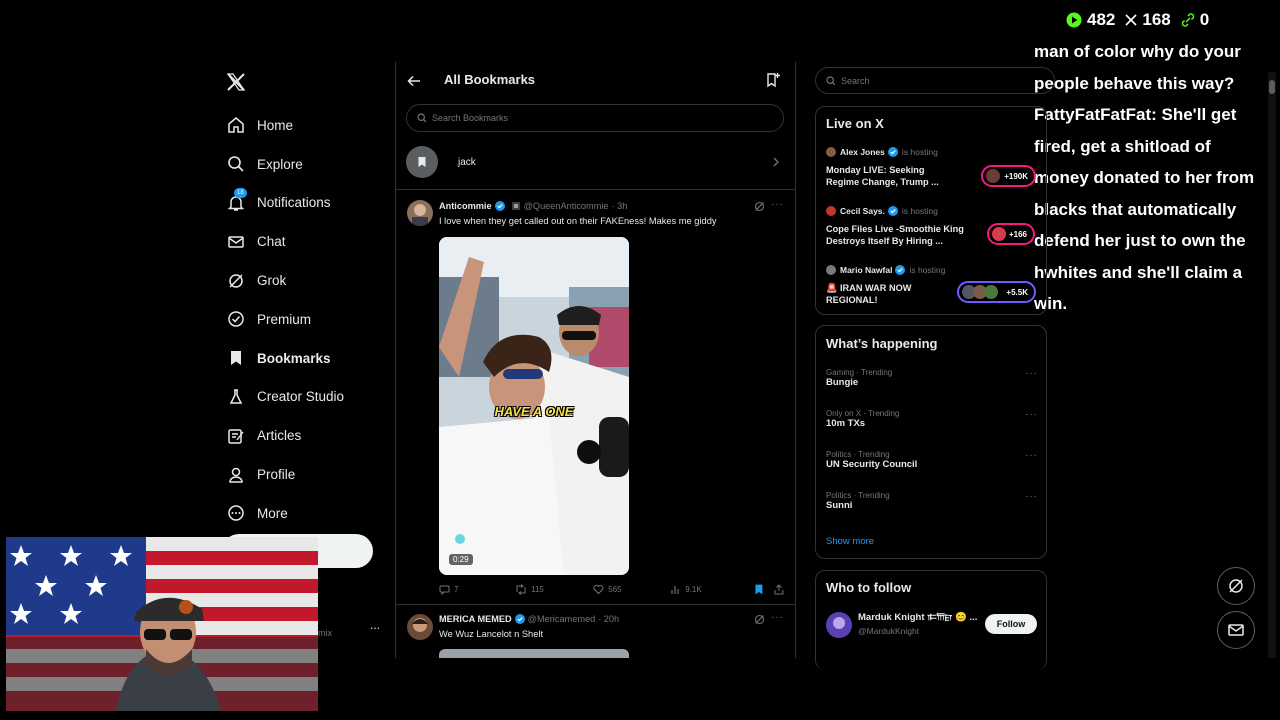 Image resolution: width=1280 pixels, height=720 pixels. Describe the element at coordinates (1016, 176) in the screenshot. I see `listener-count: +190K` at that location.